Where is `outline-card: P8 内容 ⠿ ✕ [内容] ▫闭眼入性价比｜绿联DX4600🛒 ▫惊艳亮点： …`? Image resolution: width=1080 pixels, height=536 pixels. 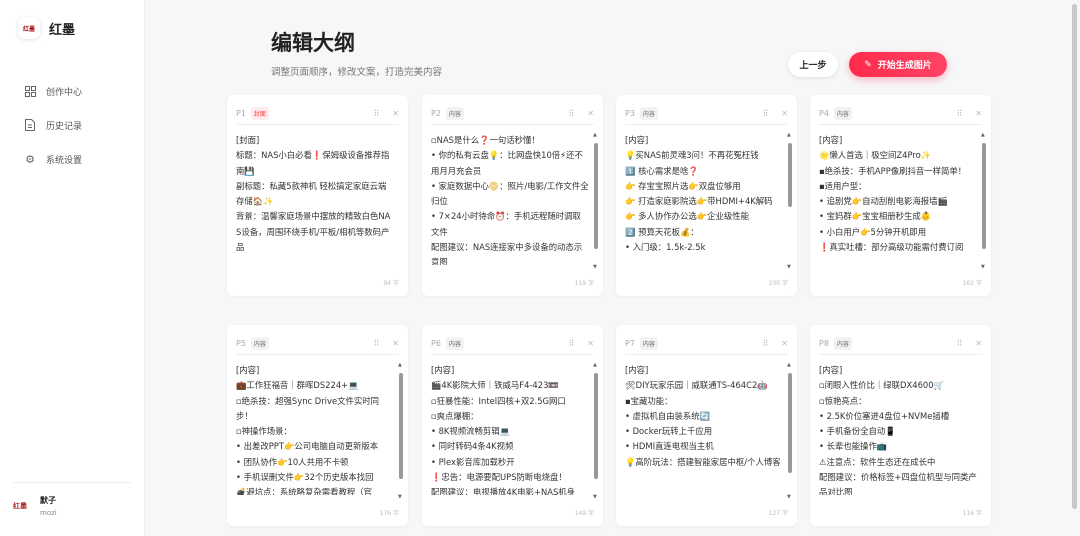 outline-card: P8 内容 ⠿ ✕ [内容] ▫闭眼入性价比｜绿联DX4600🛒 ▫惊艳亮点： … is located at coordinates (900, 425).